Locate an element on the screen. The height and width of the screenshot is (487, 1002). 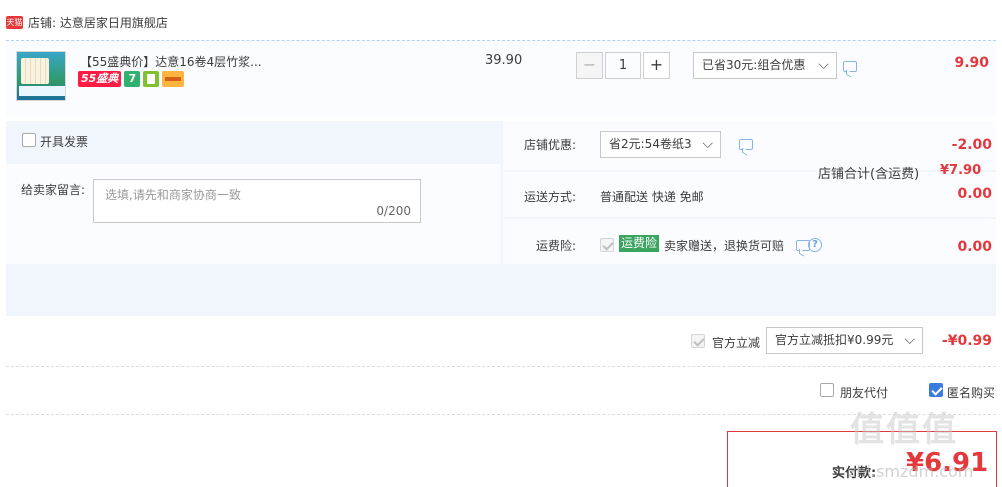
watermark-url: zhi.smzdm.com is located at coordinates (911, 471).